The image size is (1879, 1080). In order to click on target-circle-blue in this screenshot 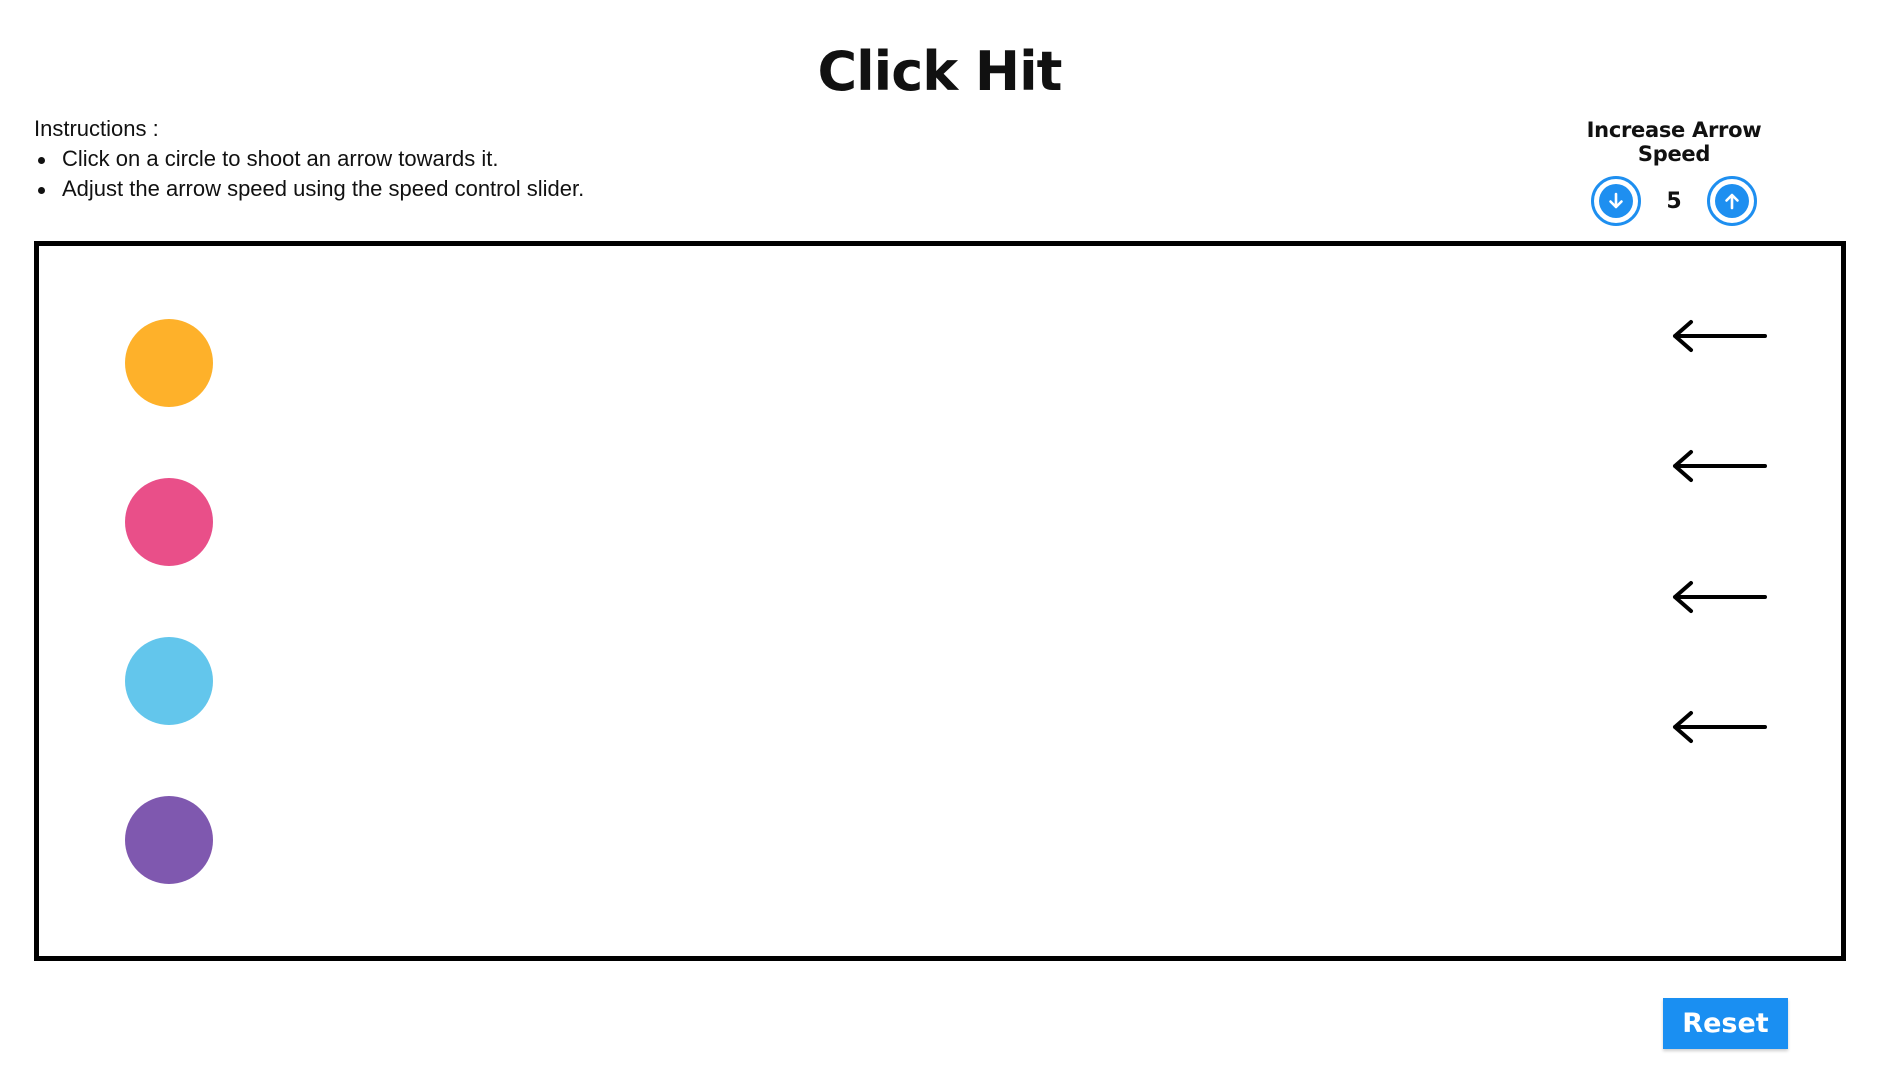, I will do `click(169, 681)`.